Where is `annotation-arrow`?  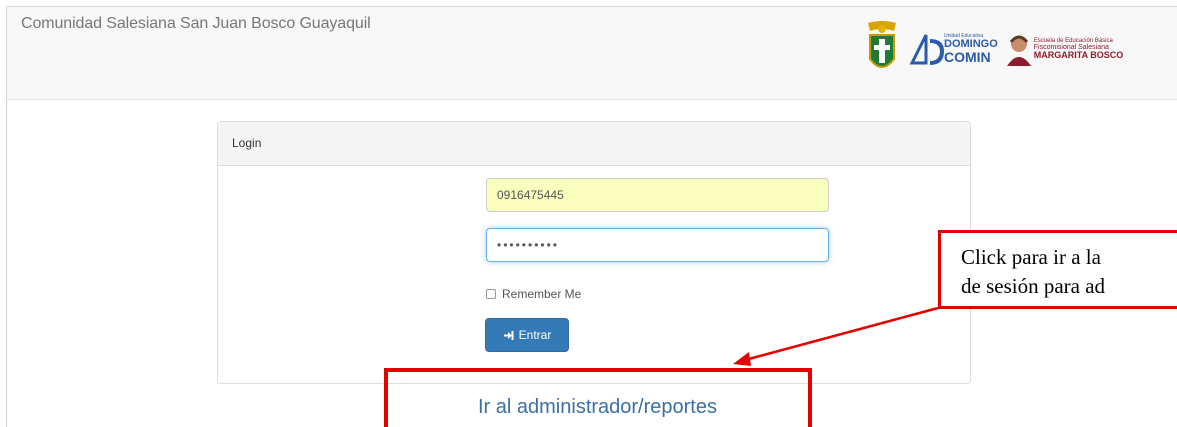
annotation-arrow is located at coordinates (836, 336).